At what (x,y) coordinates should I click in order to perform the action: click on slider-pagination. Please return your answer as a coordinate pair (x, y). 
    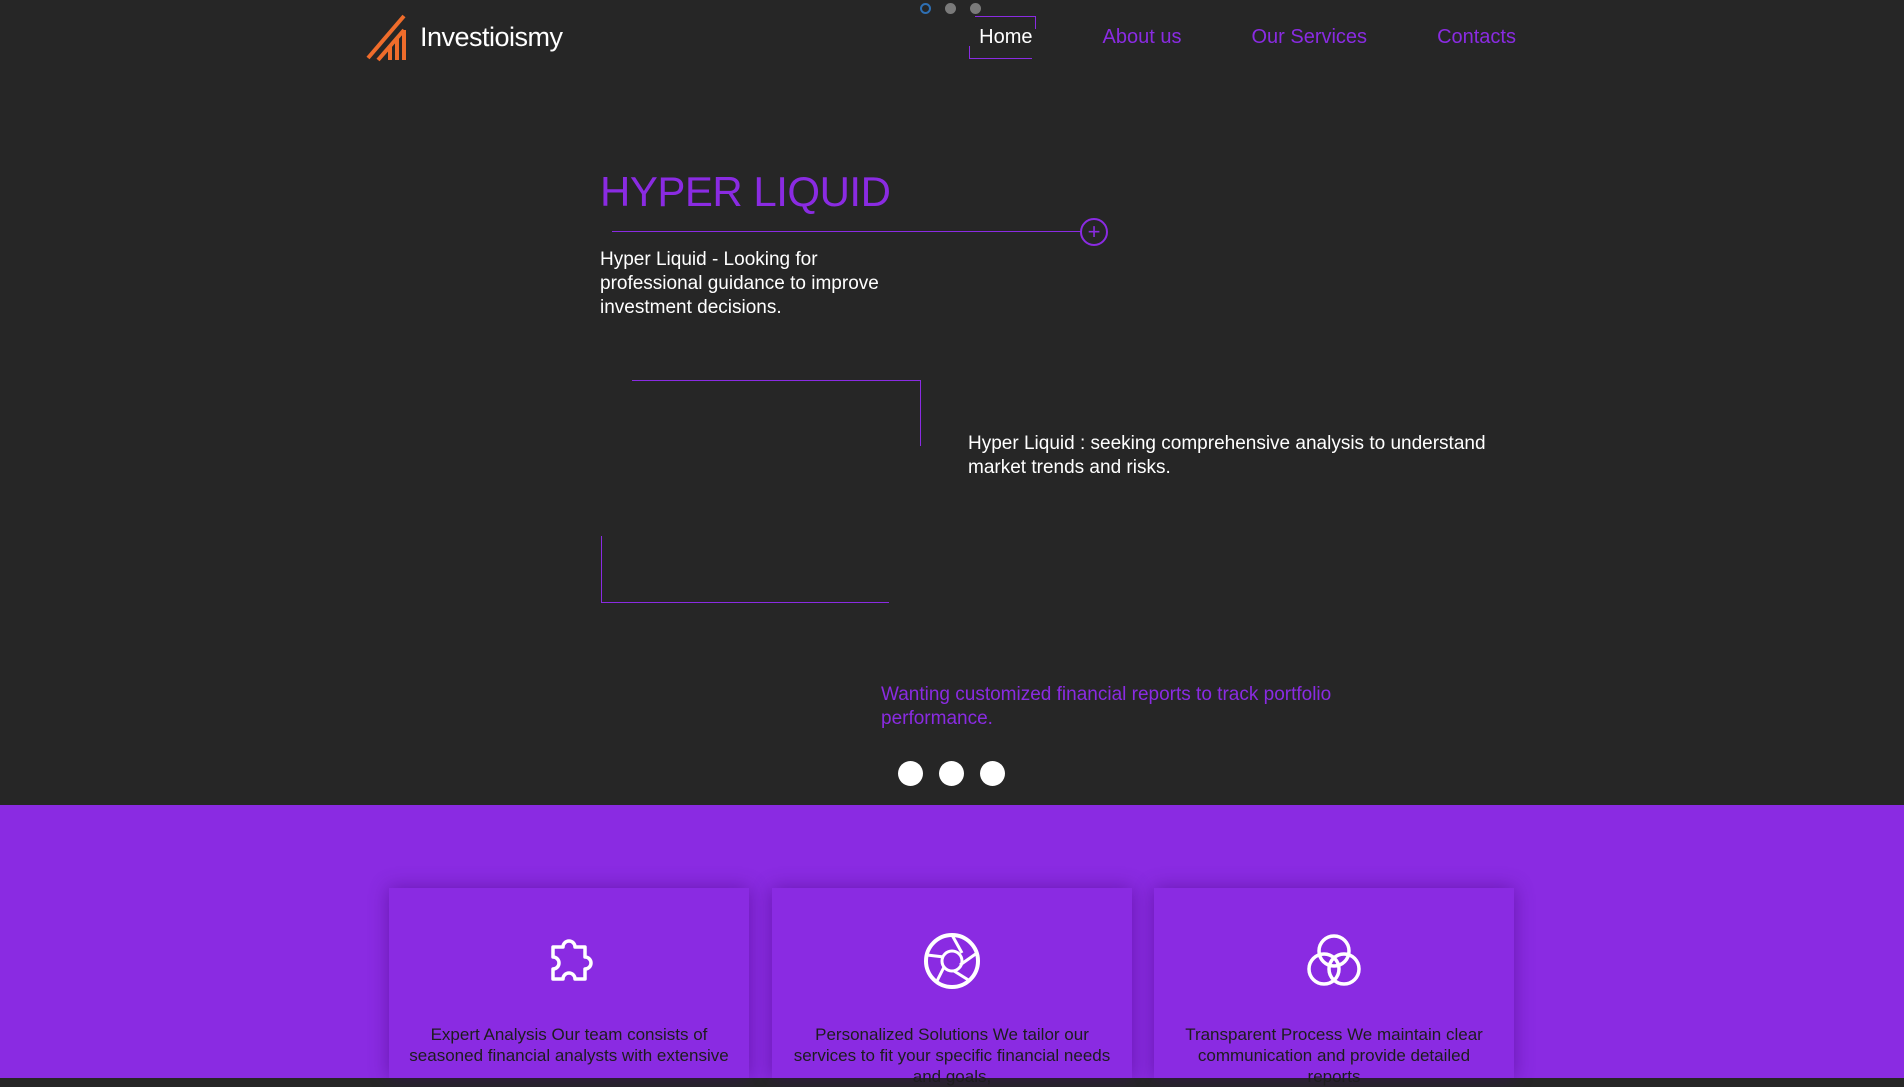
    Looking at the image, I should click on (951, 773).